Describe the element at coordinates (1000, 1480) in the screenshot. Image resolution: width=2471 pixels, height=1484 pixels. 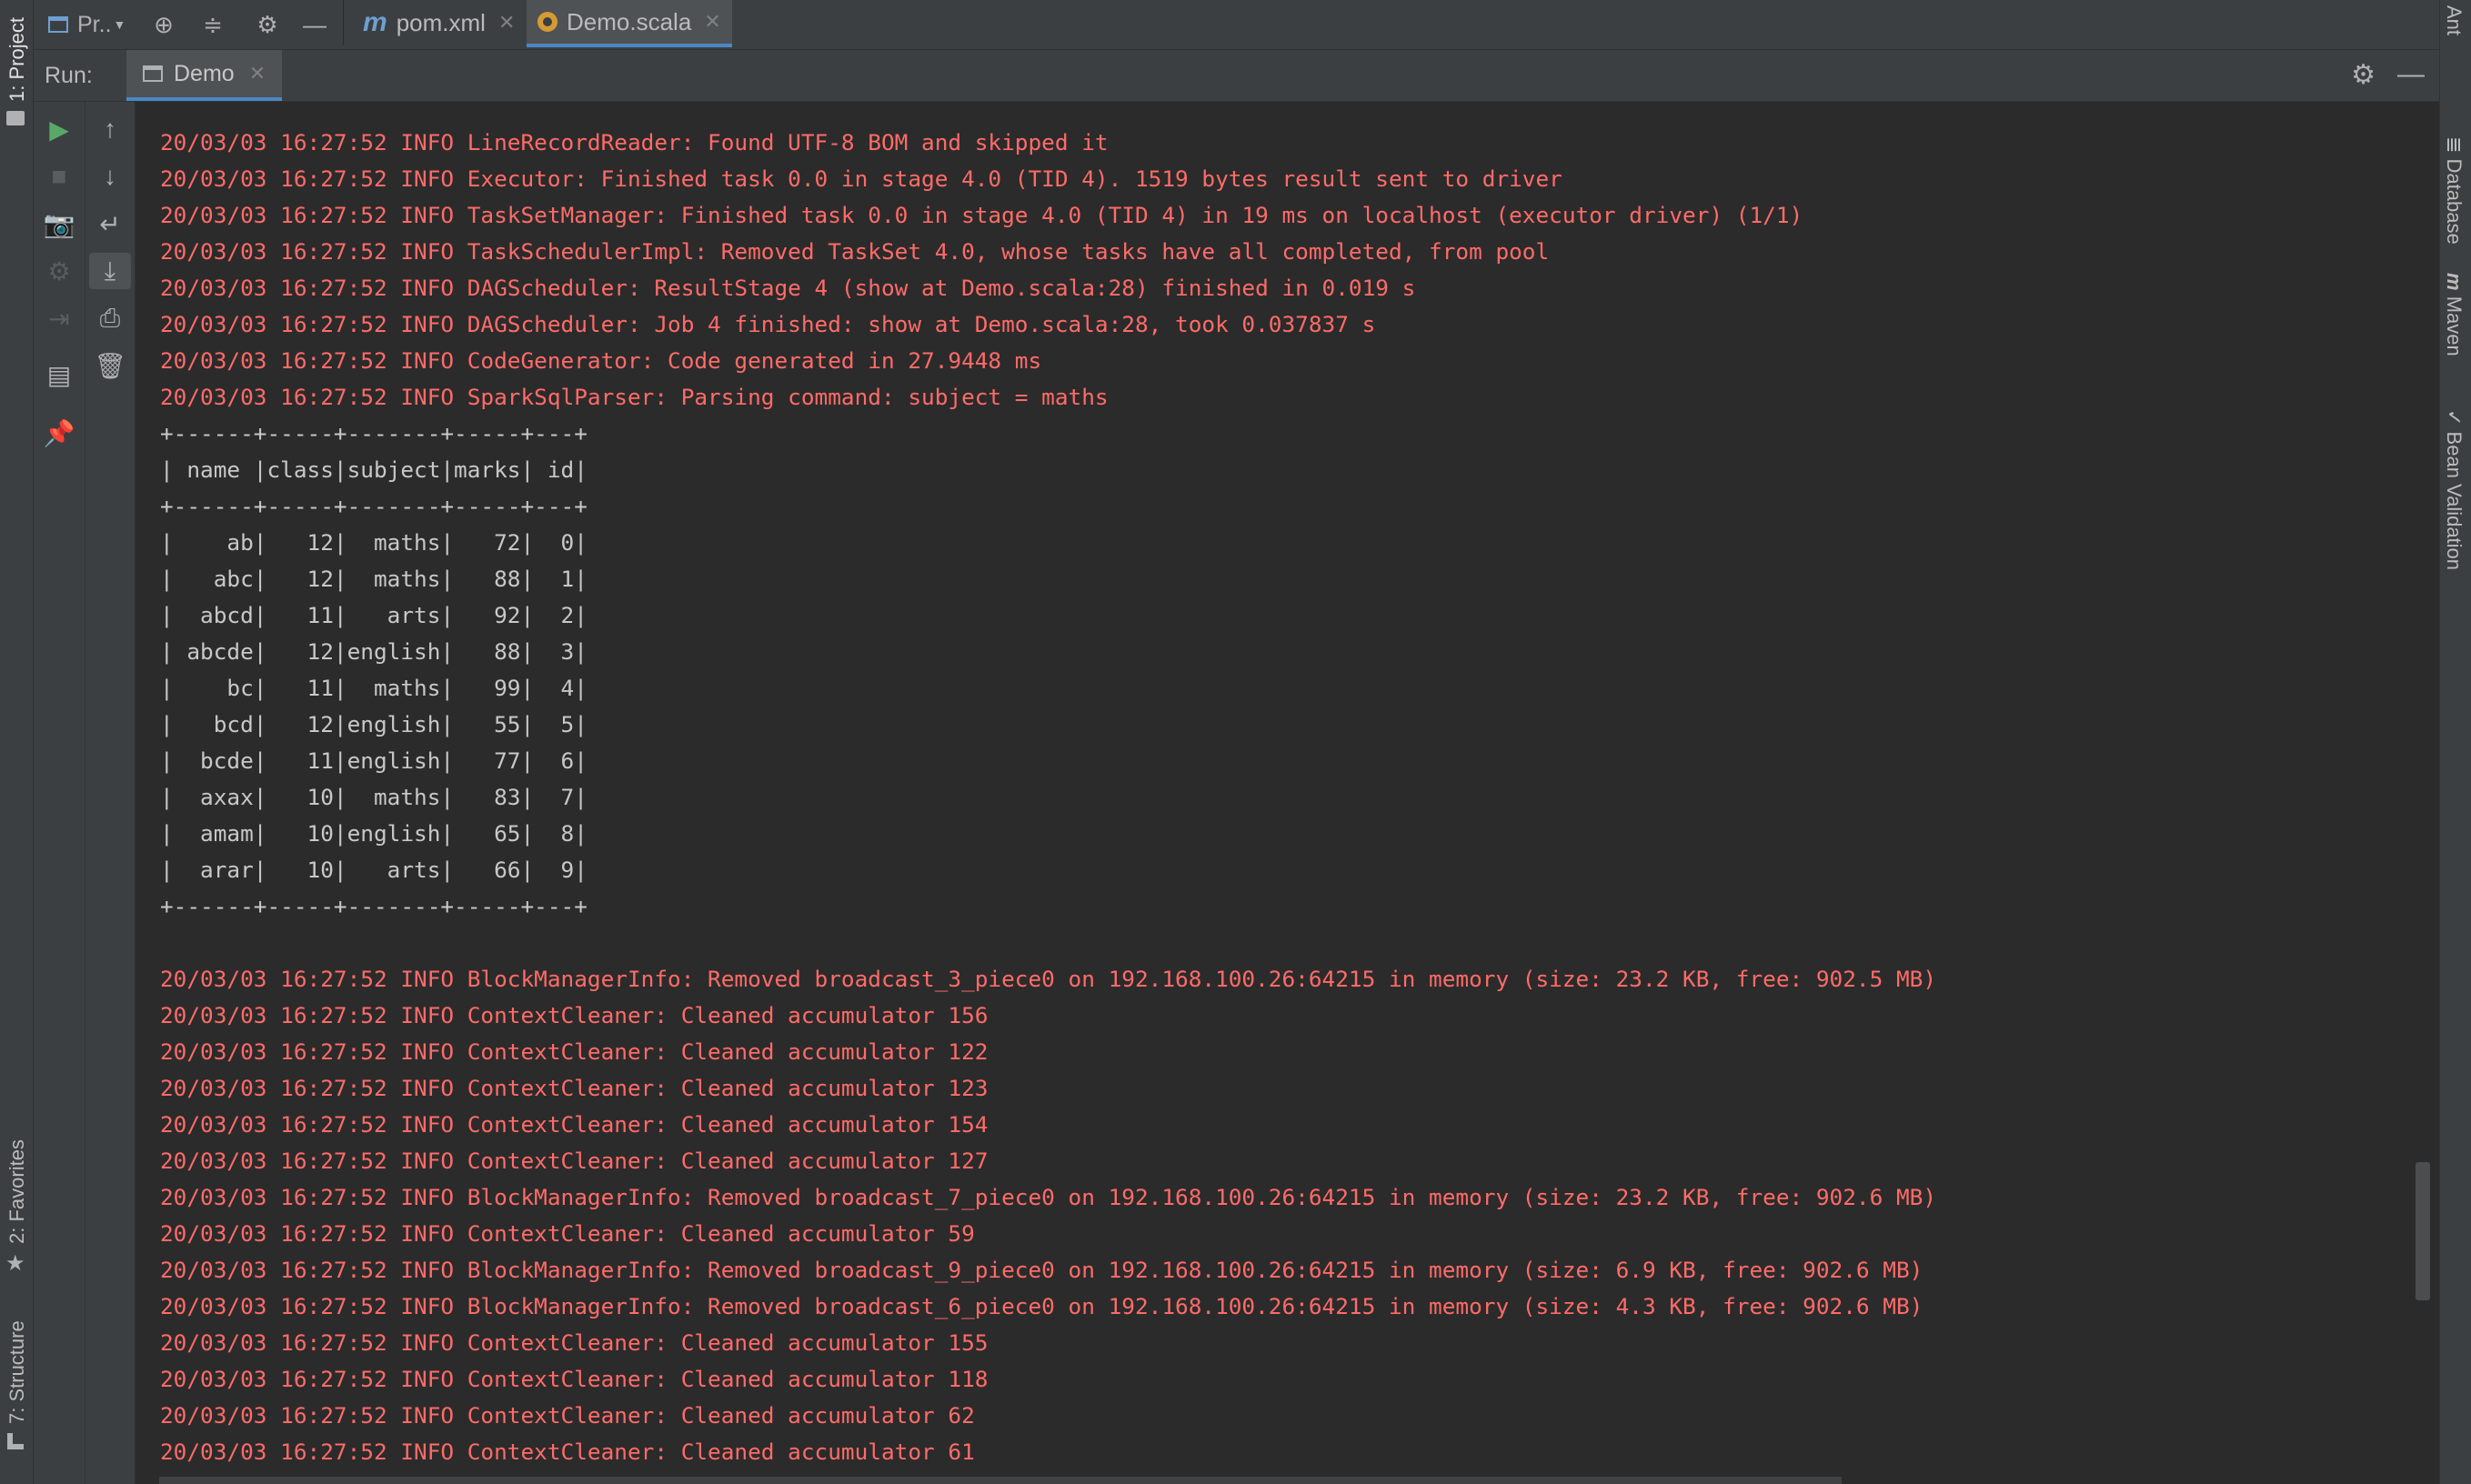
I see `horizontal-scrollbar-thumb` at that location.